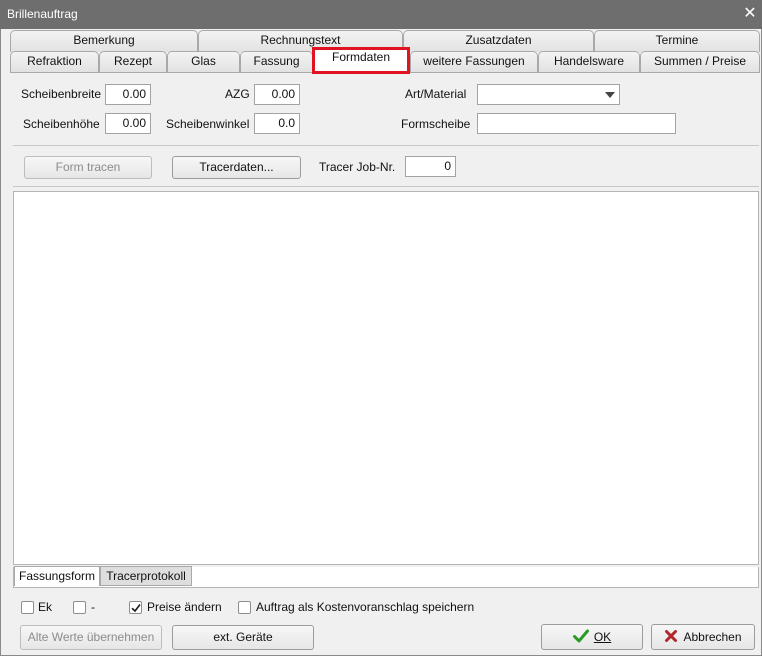  Describe the element at coordinates (712, 637) in the screenshot. I see `abbrechen-label: Abbrechen` at that location.